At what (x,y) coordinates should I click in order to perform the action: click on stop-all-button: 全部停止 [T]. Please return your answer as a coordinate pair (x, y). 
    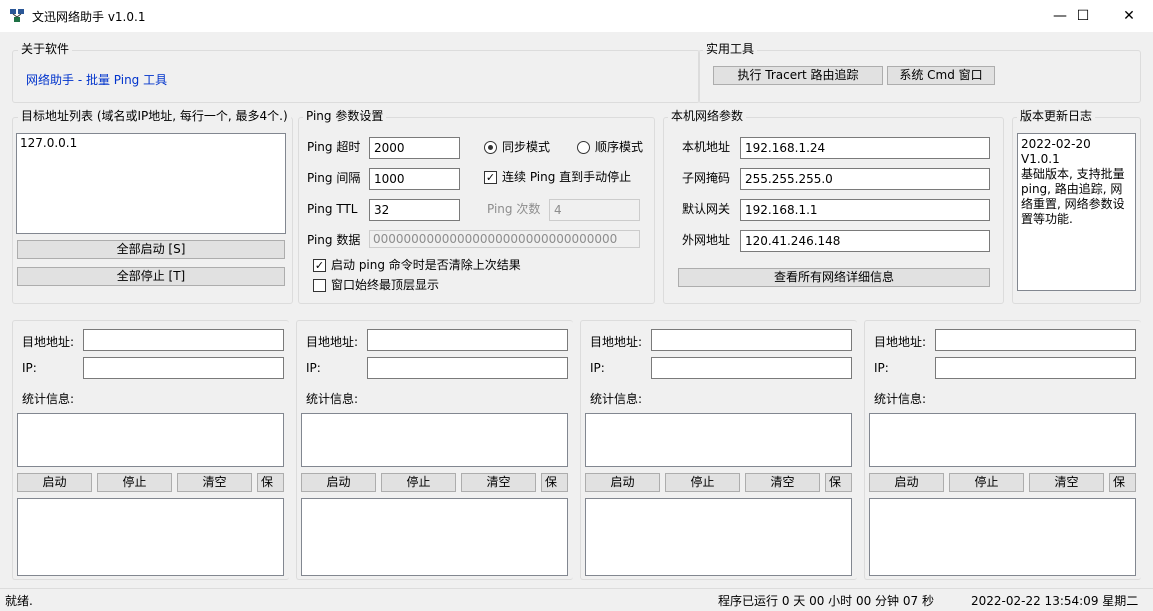
    Looking at the image, I should click on (151, 276).